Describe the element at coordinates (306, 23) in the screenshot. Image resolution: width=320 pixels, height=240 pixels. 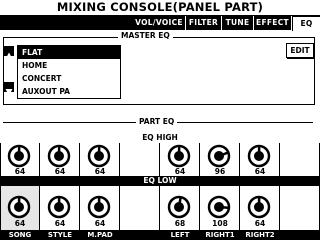
I see `tab-eq: EQ` at that location.